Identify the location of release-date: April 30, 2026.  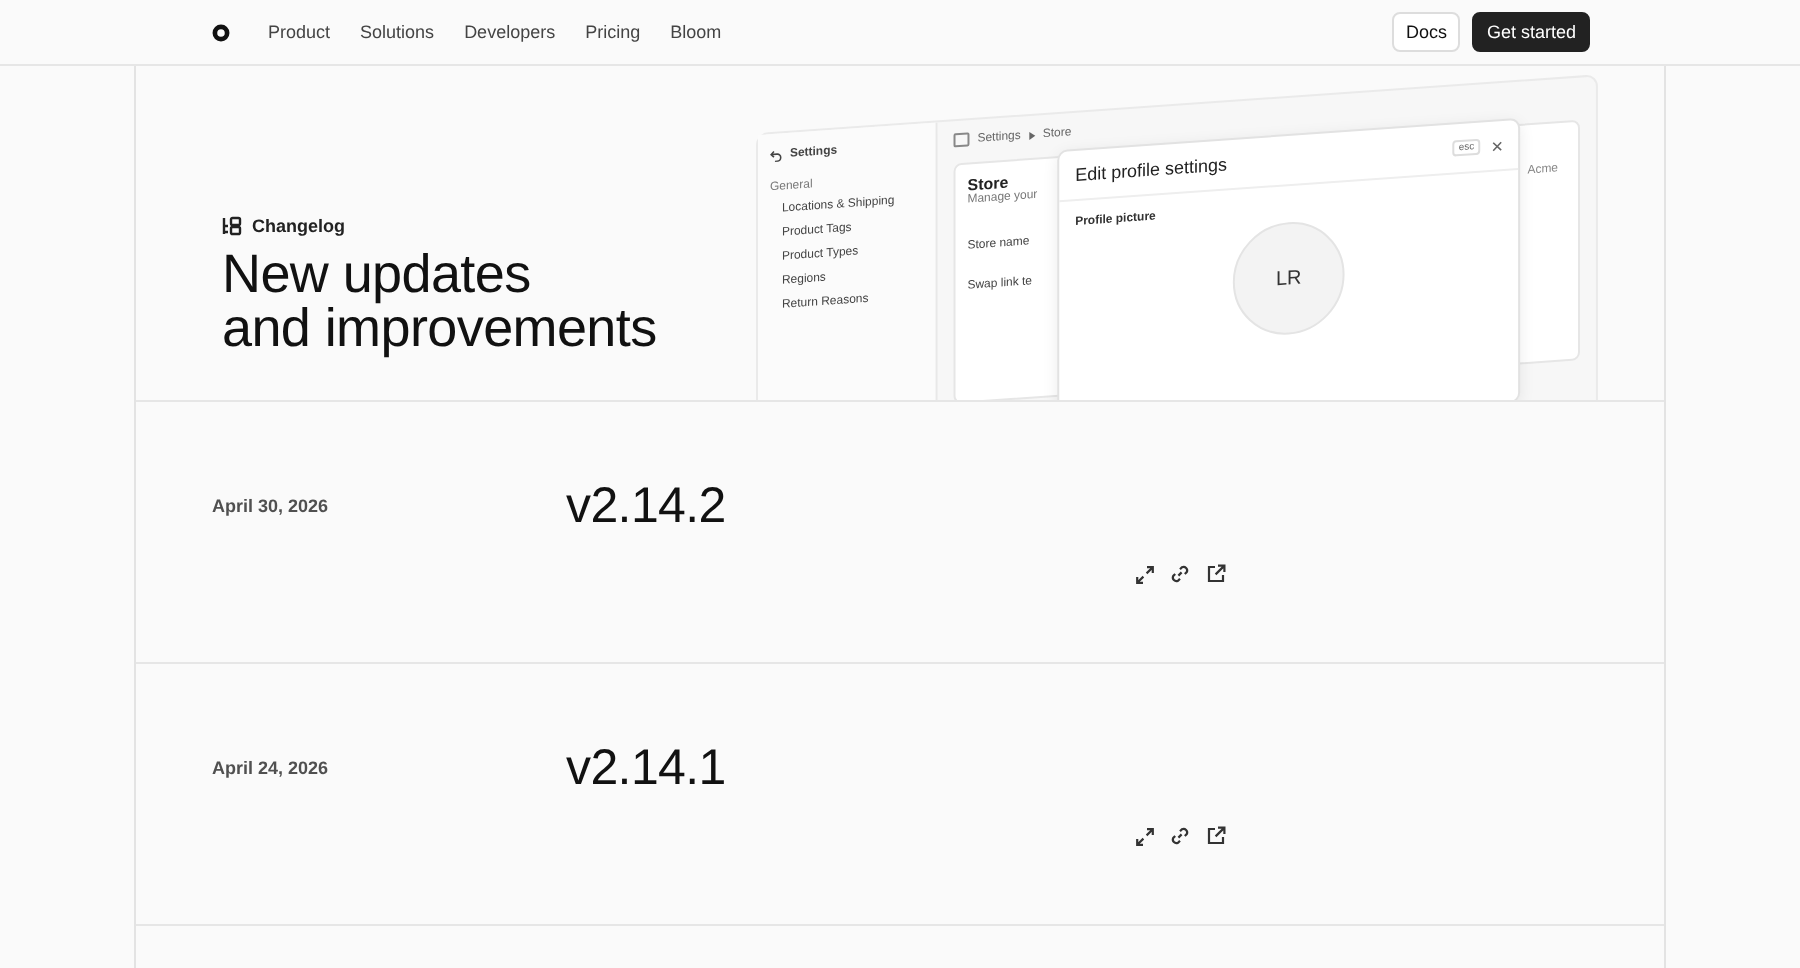
(271, 507).